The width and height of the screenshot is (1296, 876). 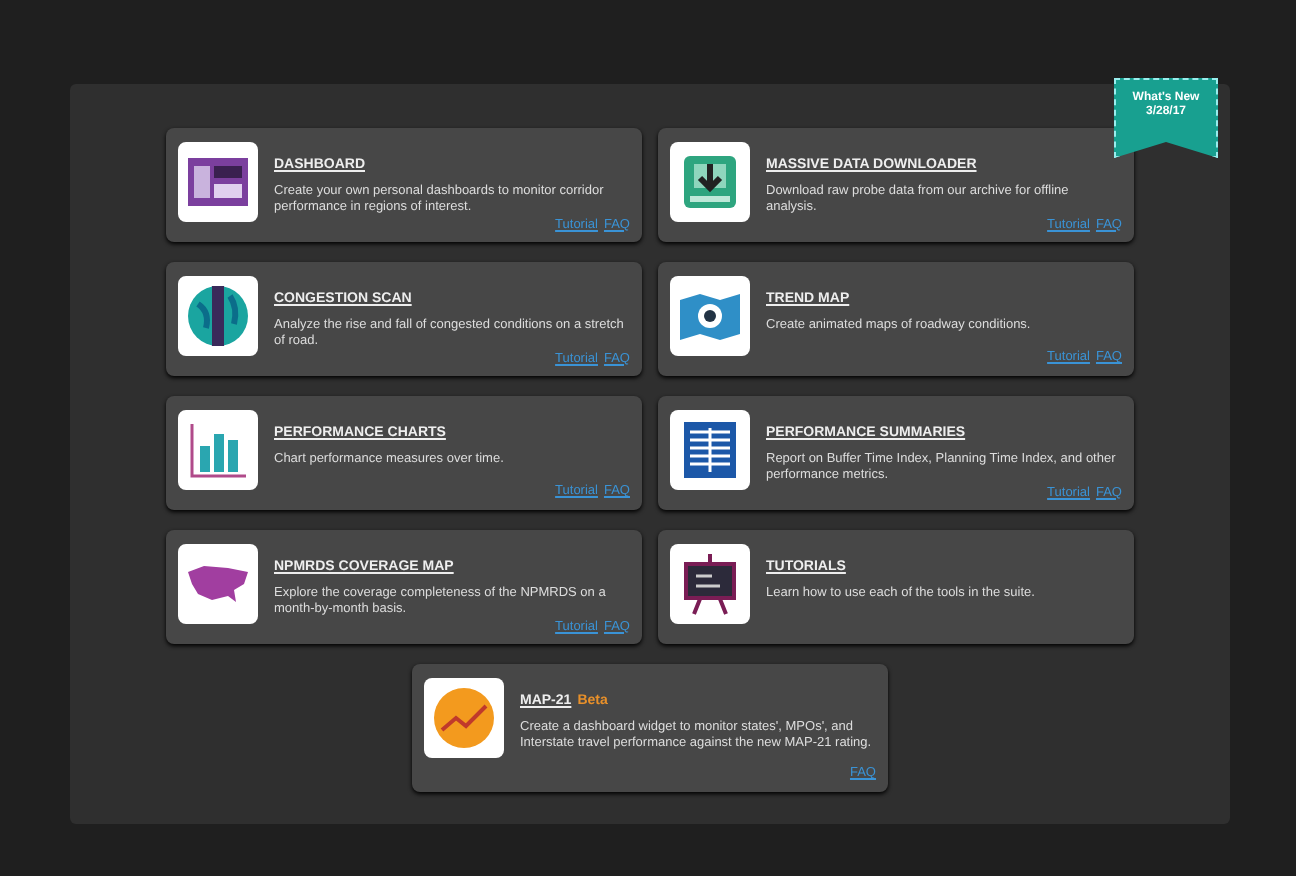 What do you see at coordinates (218, 316) in the screenshot?
I see `globe-icon` at bounding box center [218, 316].